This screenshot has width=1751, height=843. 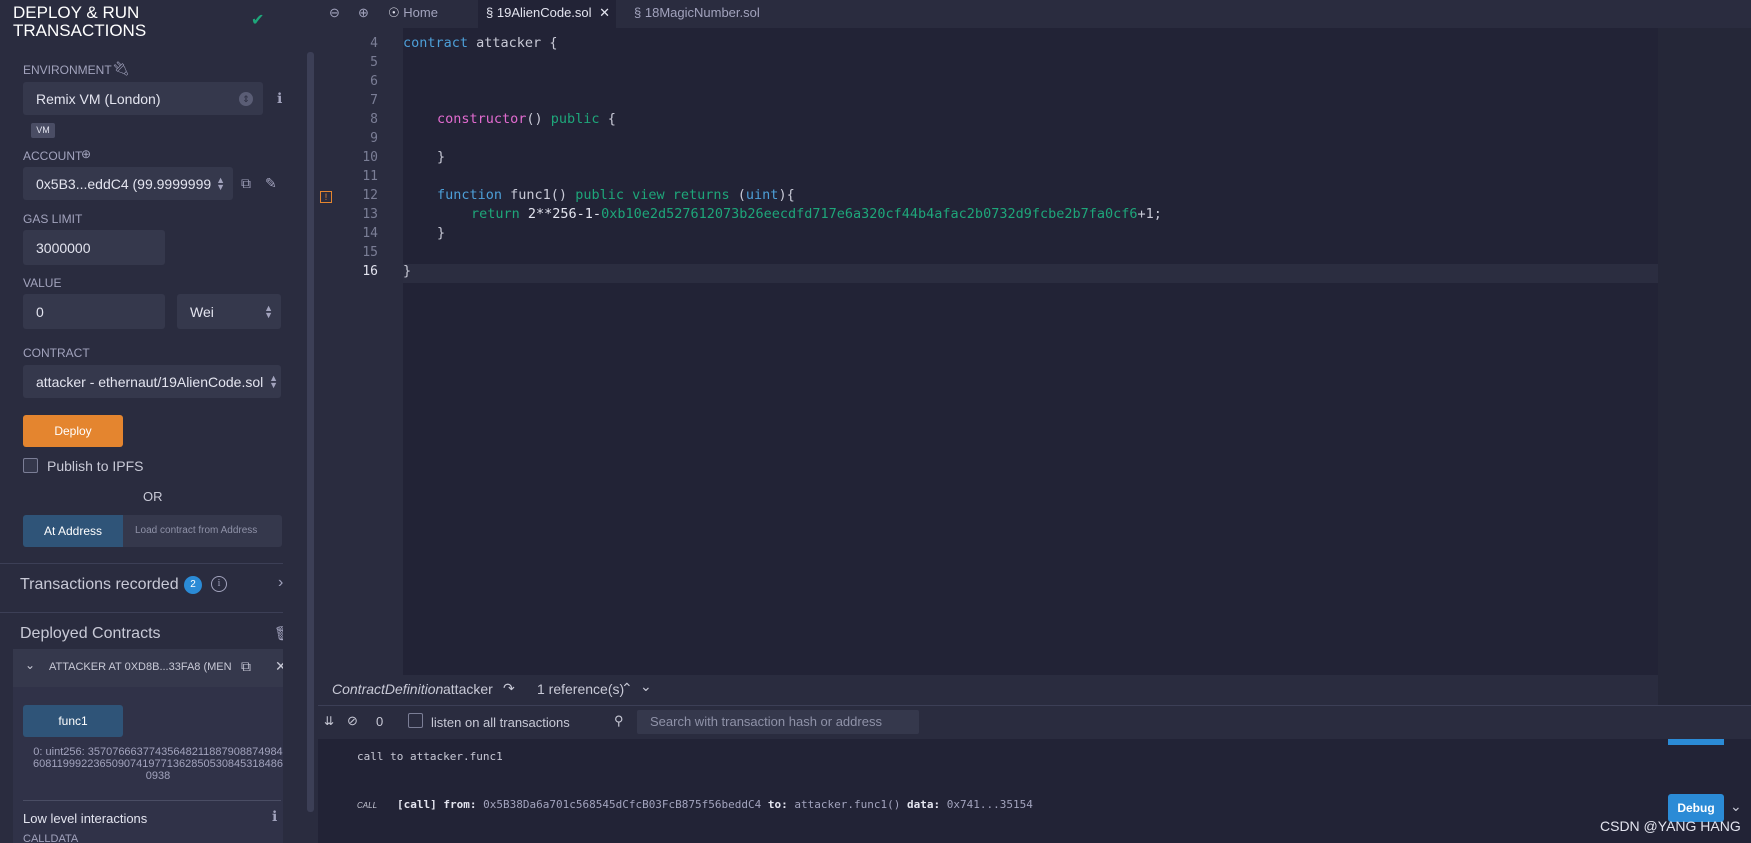 What do you see at coordinates (367, 805) in the screenshot?
I see `call-tag: CALL` at bounding box center [367, 805].